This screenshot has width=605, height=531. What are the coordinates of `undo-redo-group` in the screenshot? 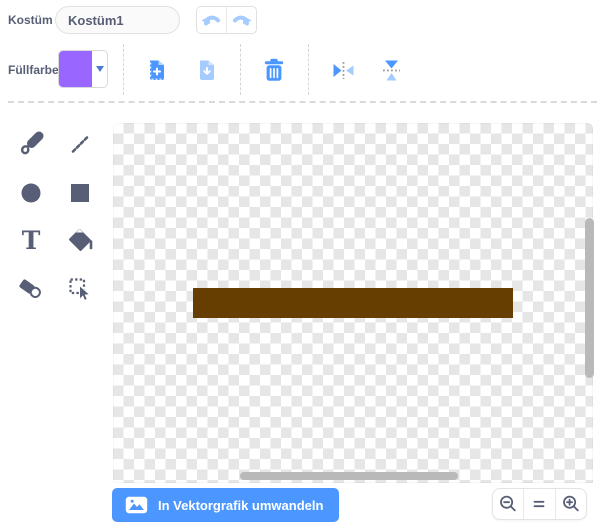 It's located at (226, 20).